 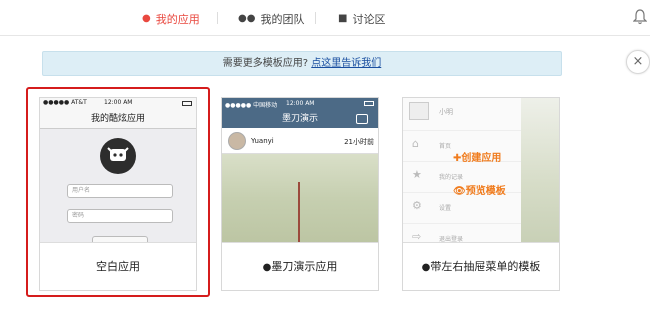 I want to click on robot-avatar-icon, so click(x=118, y=156).